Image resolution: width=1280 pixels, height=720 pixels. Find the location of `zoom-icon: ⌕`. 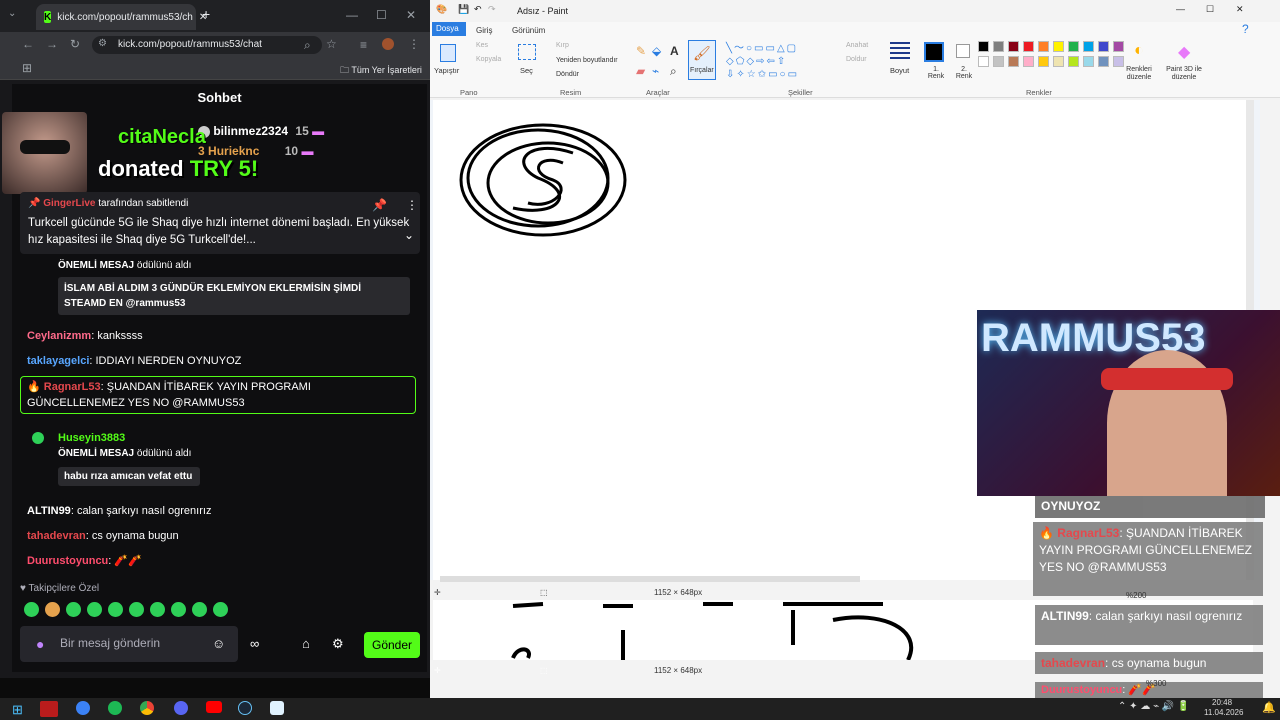

zoom-icon: ⌕ is located at coordinates (307, 45).